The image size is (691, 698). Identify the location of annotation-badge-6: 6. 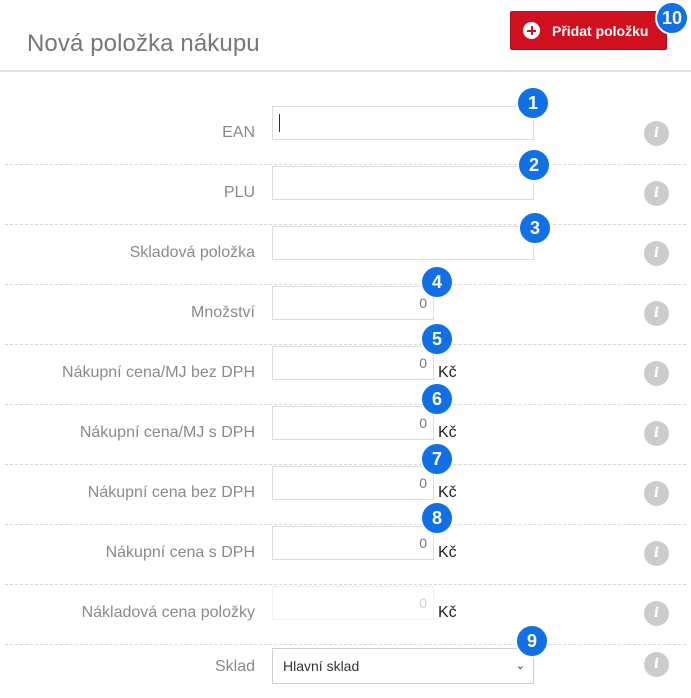
(437, 399).